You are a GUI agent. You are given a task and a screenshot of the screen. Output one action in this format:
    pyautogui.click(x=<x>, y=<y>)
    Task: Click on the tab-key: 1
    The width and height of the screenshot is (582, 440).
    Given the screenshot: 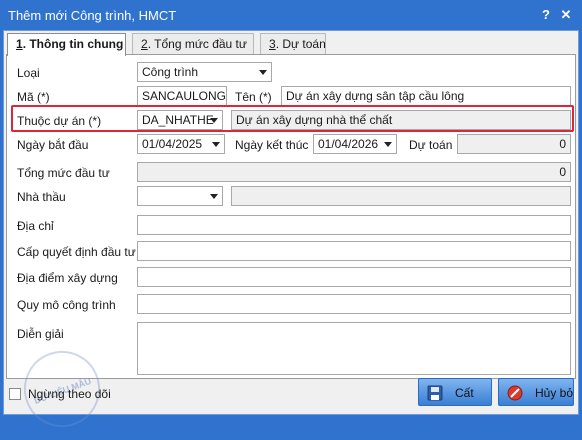 What is the action you would take?
    pyautogui.click(x=19, y=44)
    